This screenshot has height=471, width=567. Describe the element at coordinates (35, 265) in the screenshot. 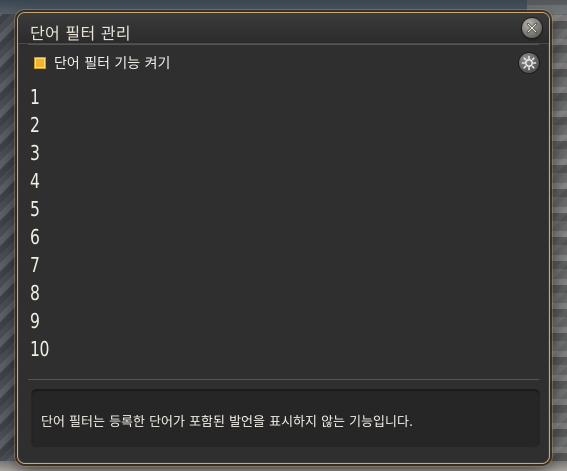

I see `list-item-number: 7` at that location.